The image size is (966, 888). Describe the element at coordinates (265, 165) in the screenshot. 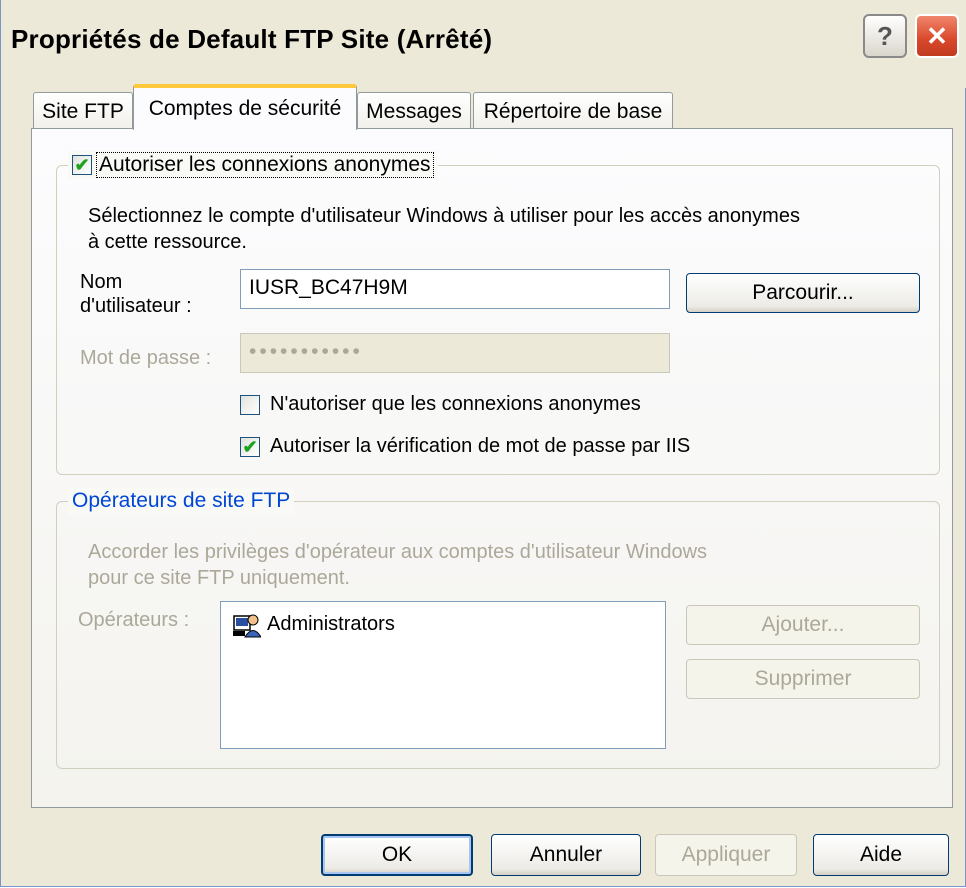

I see `anonymous-checkbox-label: Autoriser les connexions anonymes` at that location.